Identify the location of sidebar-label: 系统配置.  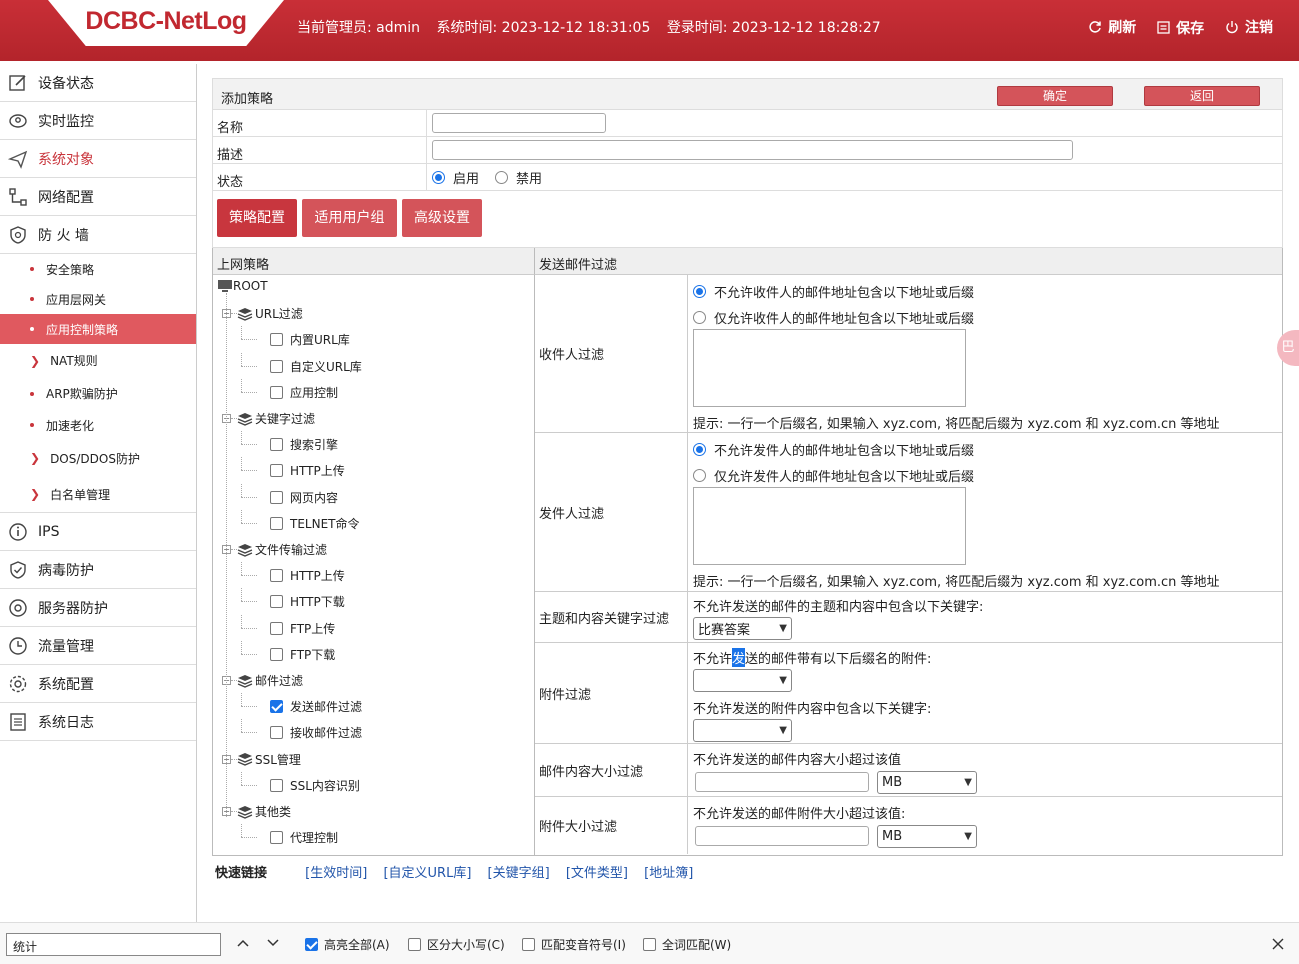
(66, 684).